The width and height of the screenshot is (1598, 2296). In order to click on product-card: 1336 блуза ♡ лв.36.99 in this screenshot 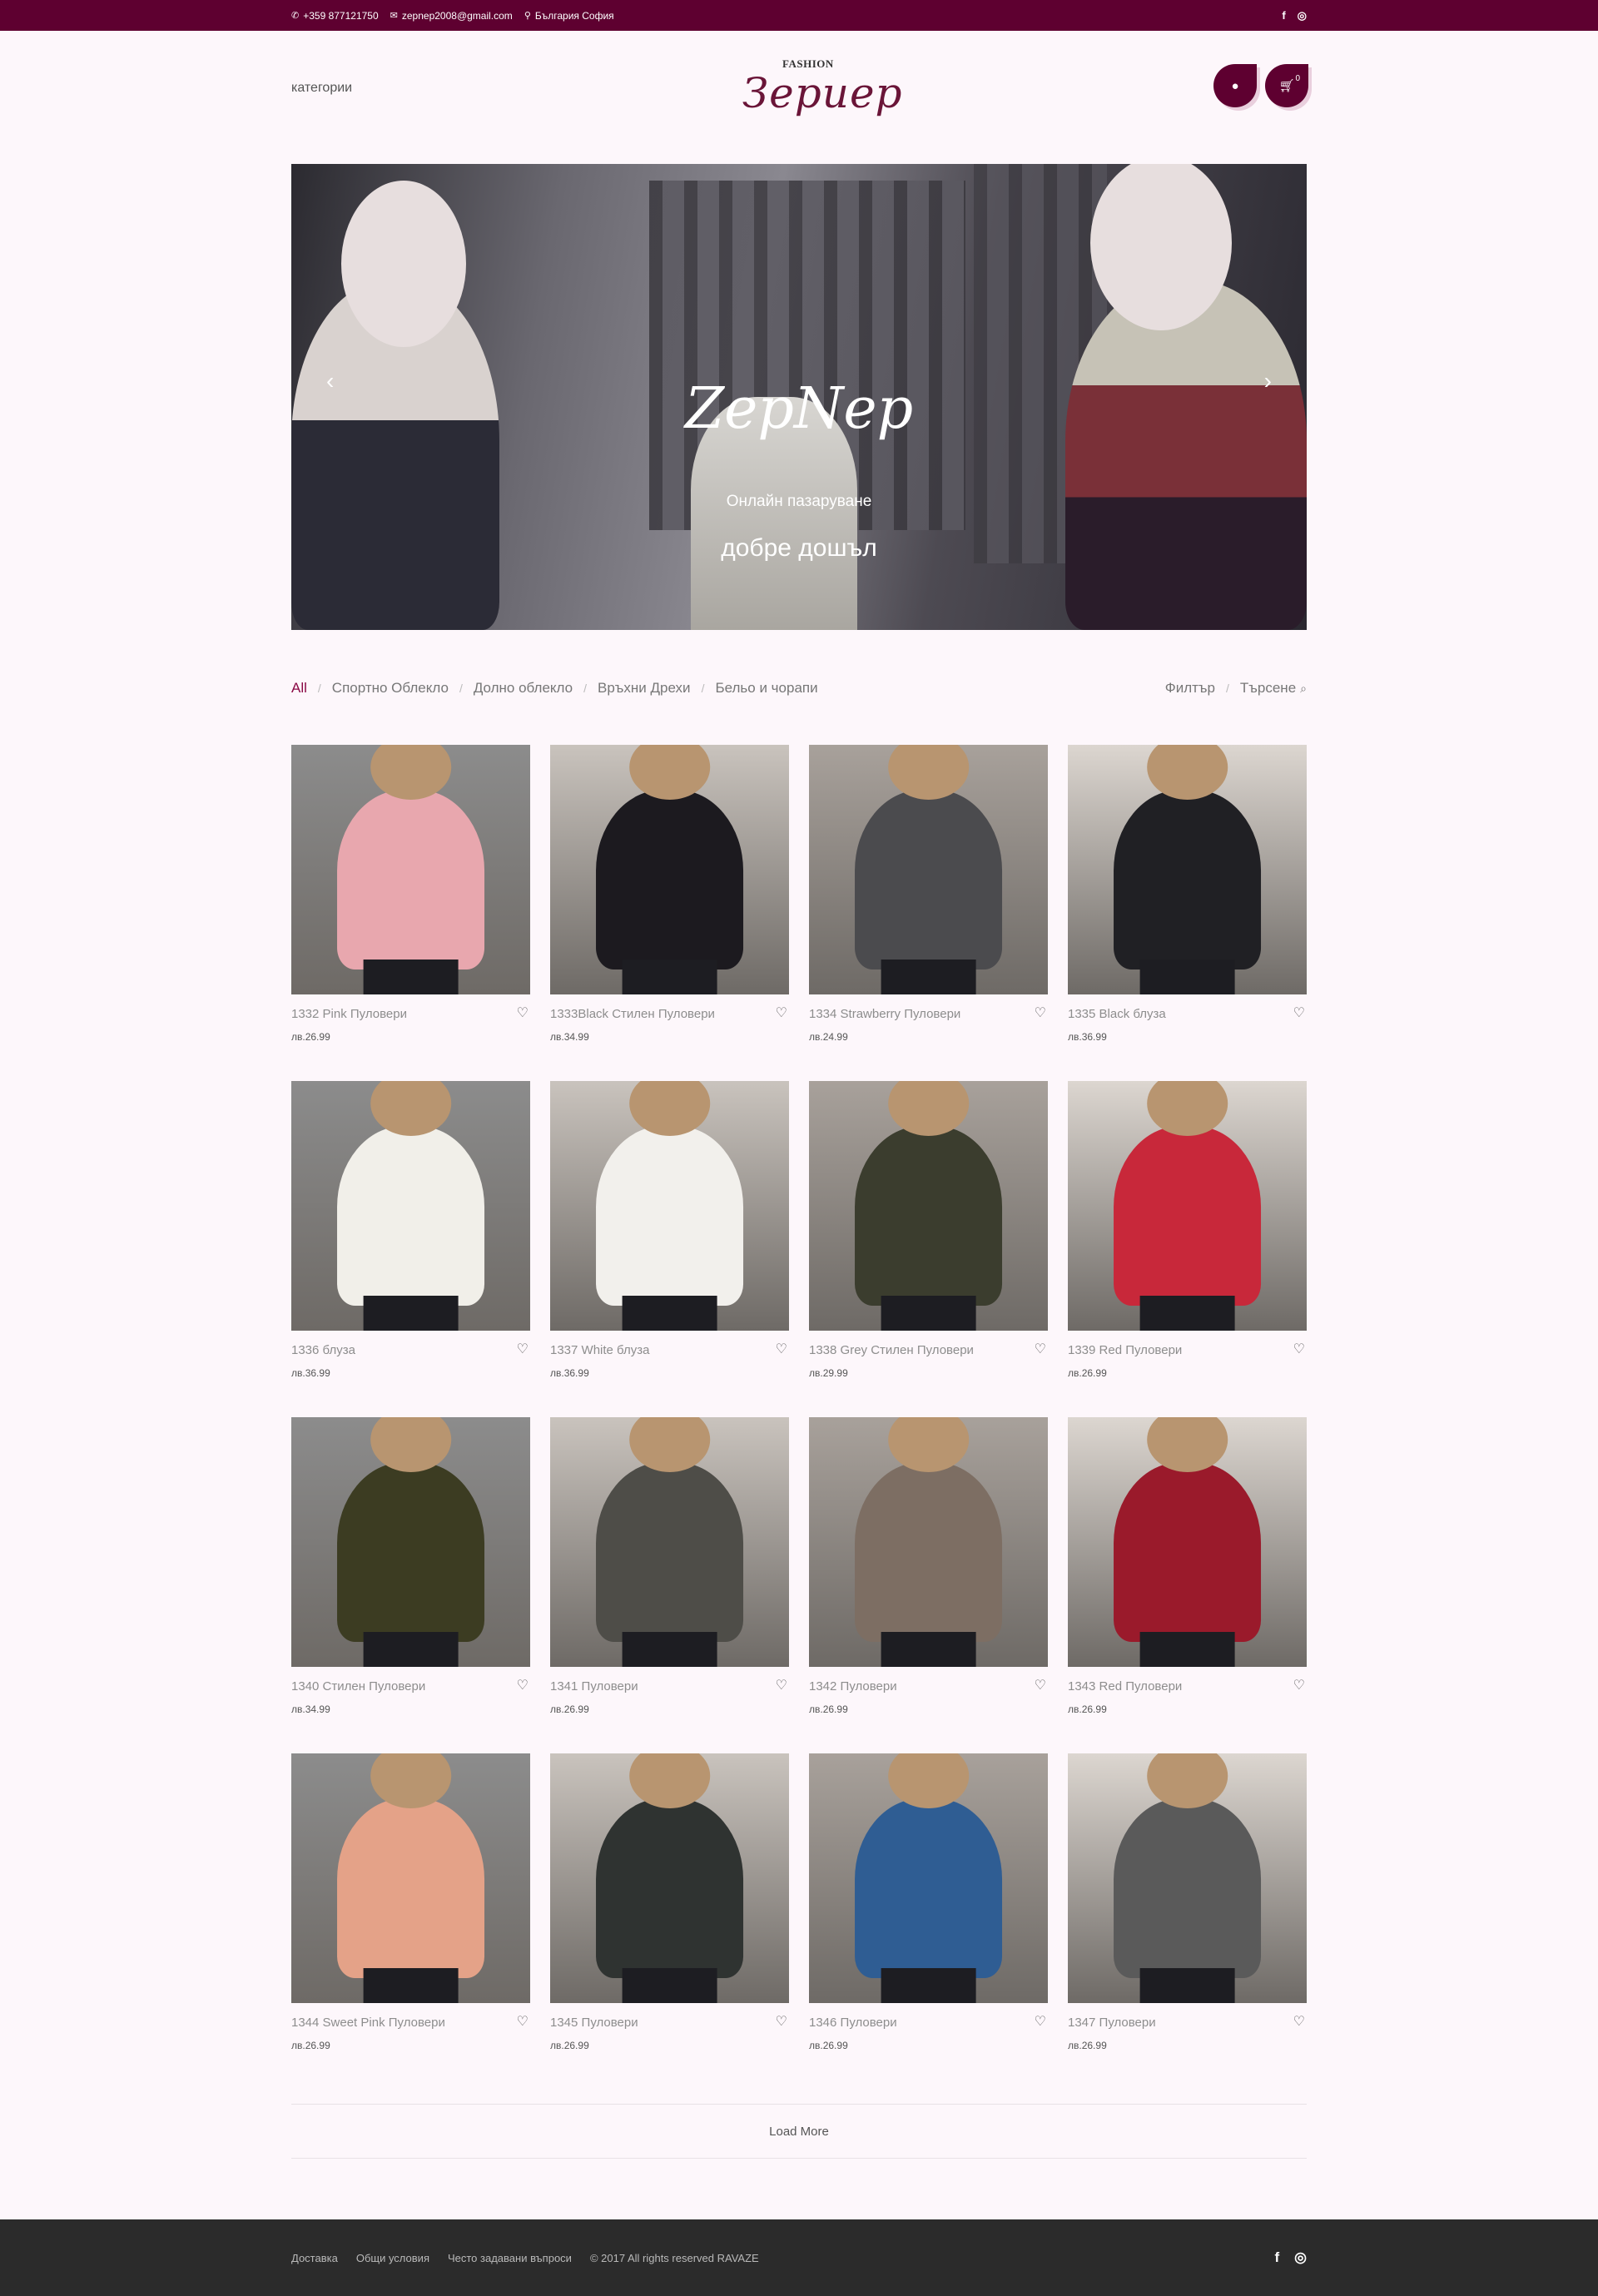, I will do `click(410, 1239)`.